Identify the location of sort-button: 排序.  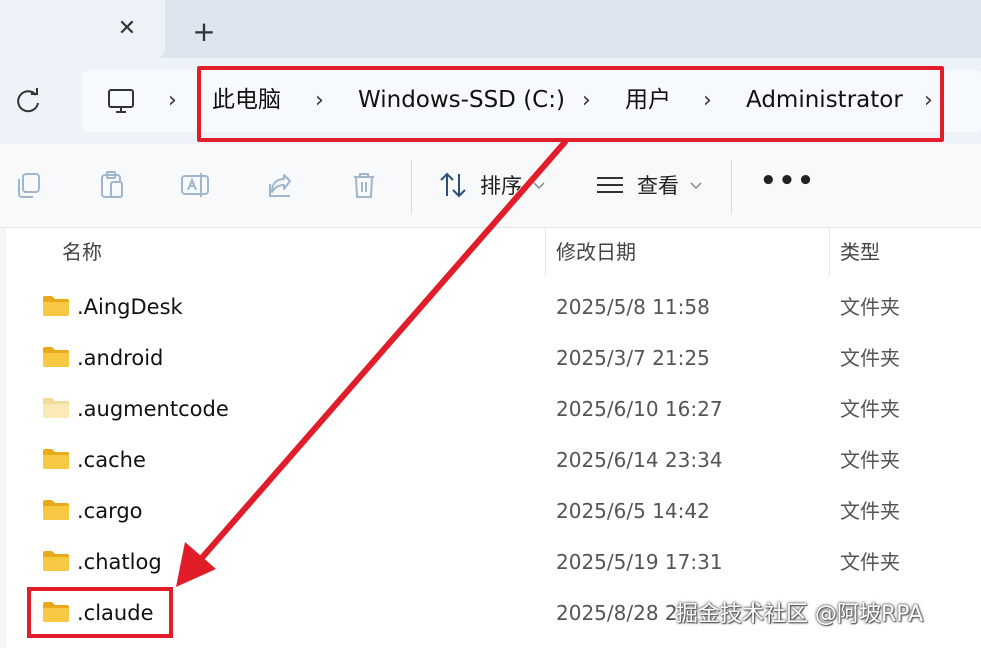
(501, 186).